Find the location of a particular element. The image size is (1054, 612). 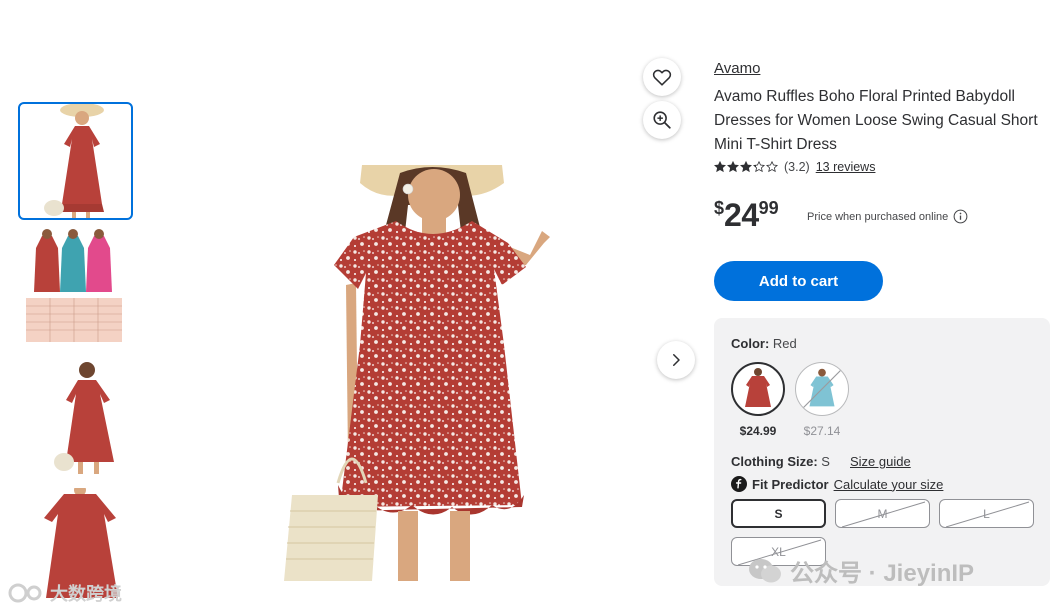

star-rating is located at coordinates (746, 167).